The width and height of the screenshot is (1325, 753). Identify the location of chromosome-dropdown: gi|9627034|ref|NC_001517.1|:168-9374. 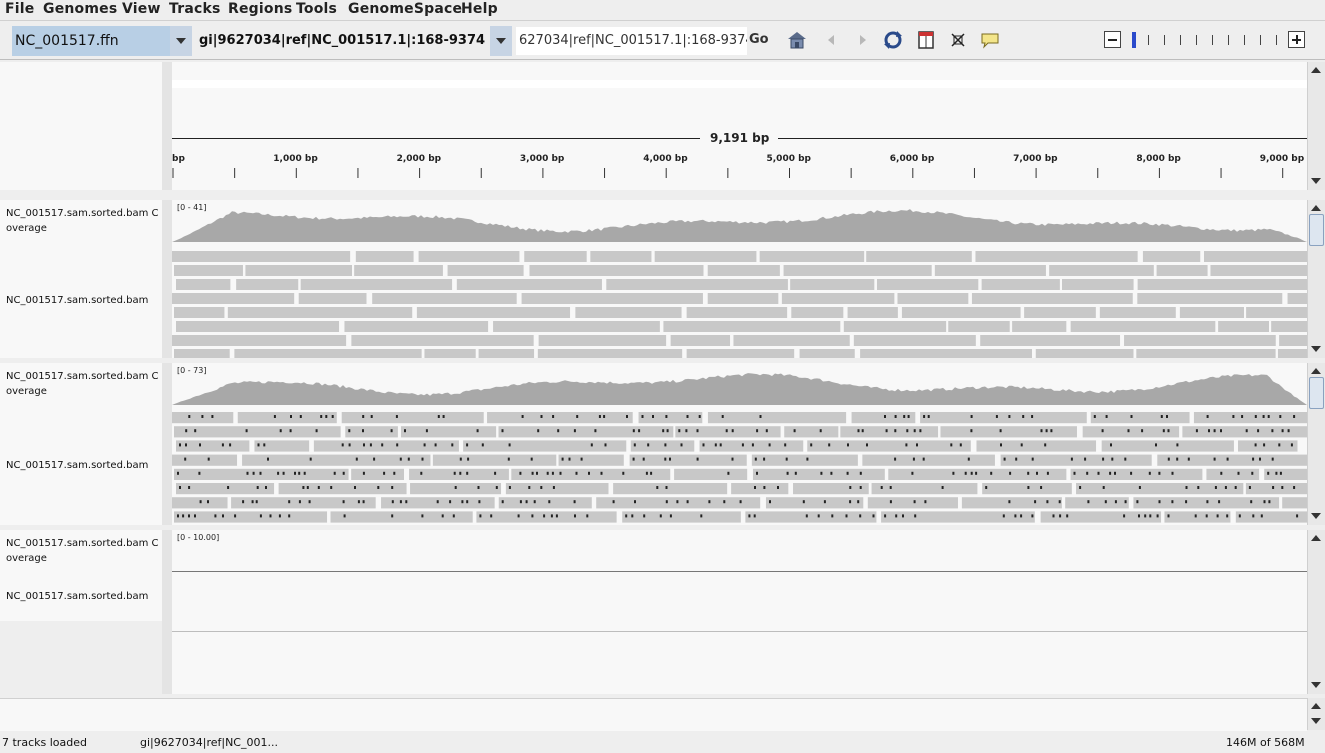
(354, 41).